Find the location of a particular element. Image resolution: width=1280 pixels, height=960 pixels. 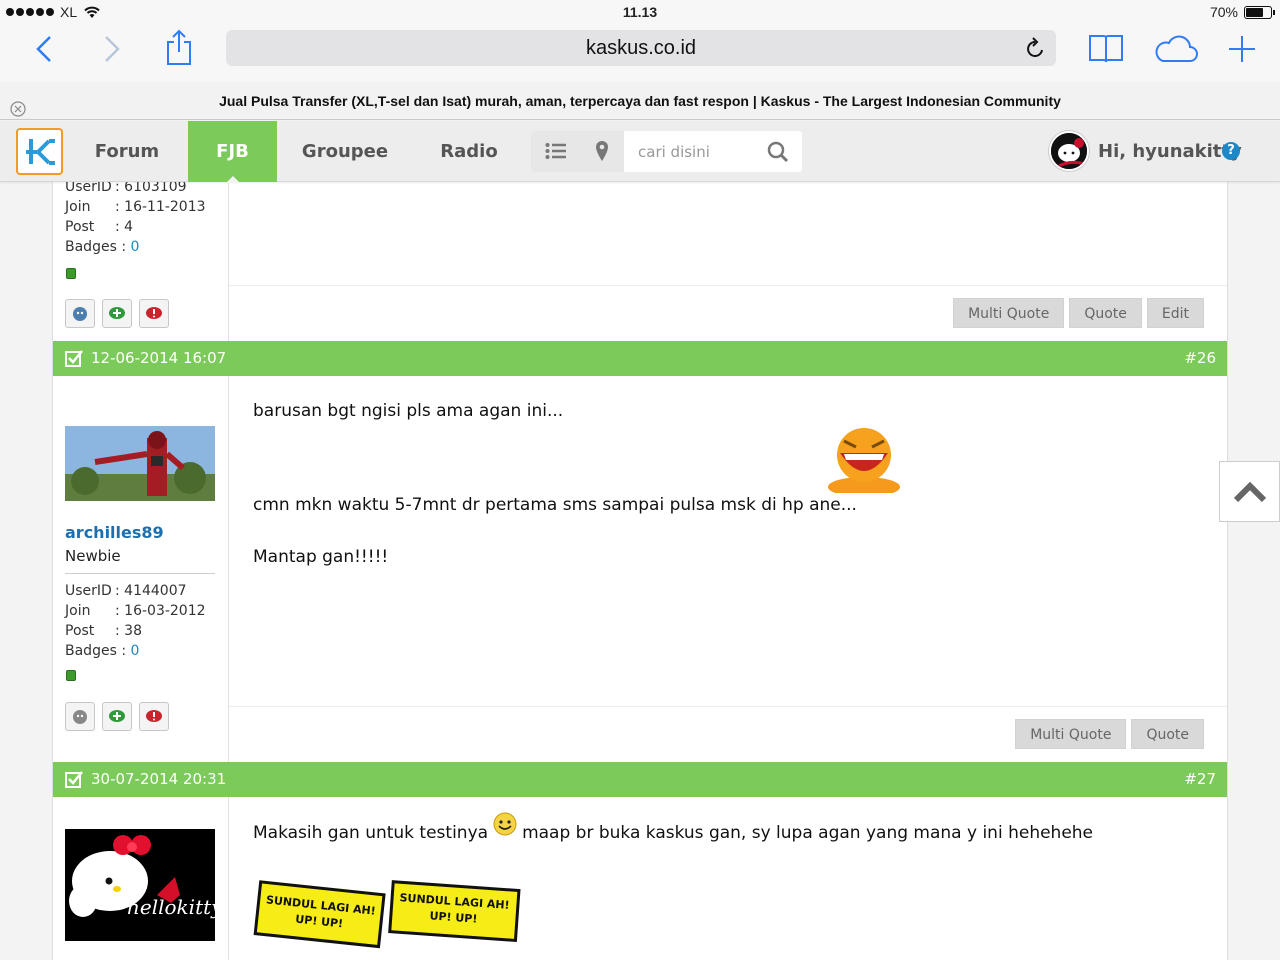

userid-value: : 4144007 is located at coordinates (151, 591).